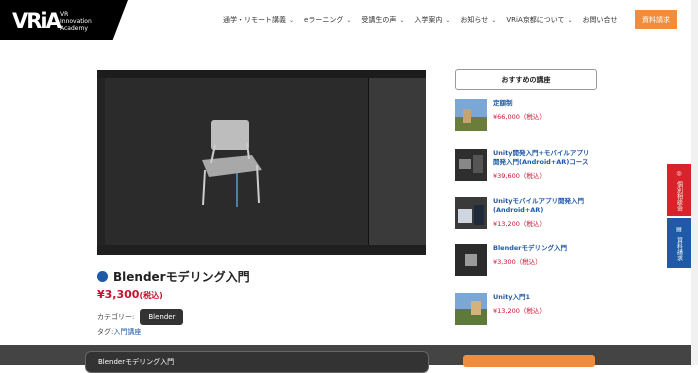 This screenshot has height=373, width=698. I want to click on recommend-title: 定額制, so click(543, 103).